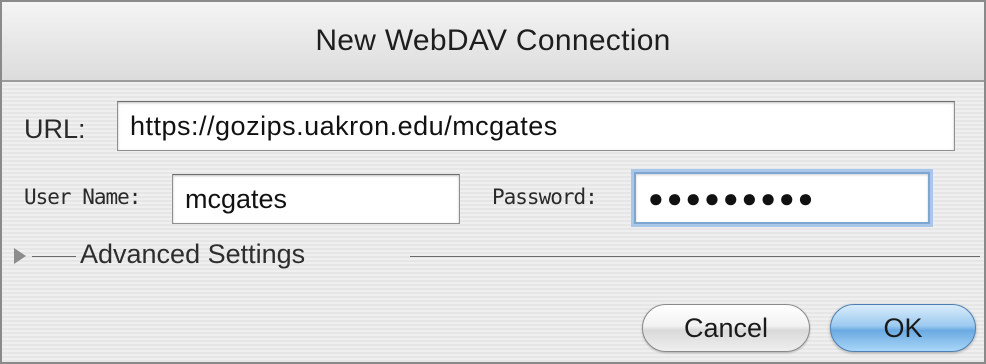 This screenshot has width=986, height=364. Describe the element at coordinates (55, 129) in the screenshot. I see `url-label: URL:` at that location.